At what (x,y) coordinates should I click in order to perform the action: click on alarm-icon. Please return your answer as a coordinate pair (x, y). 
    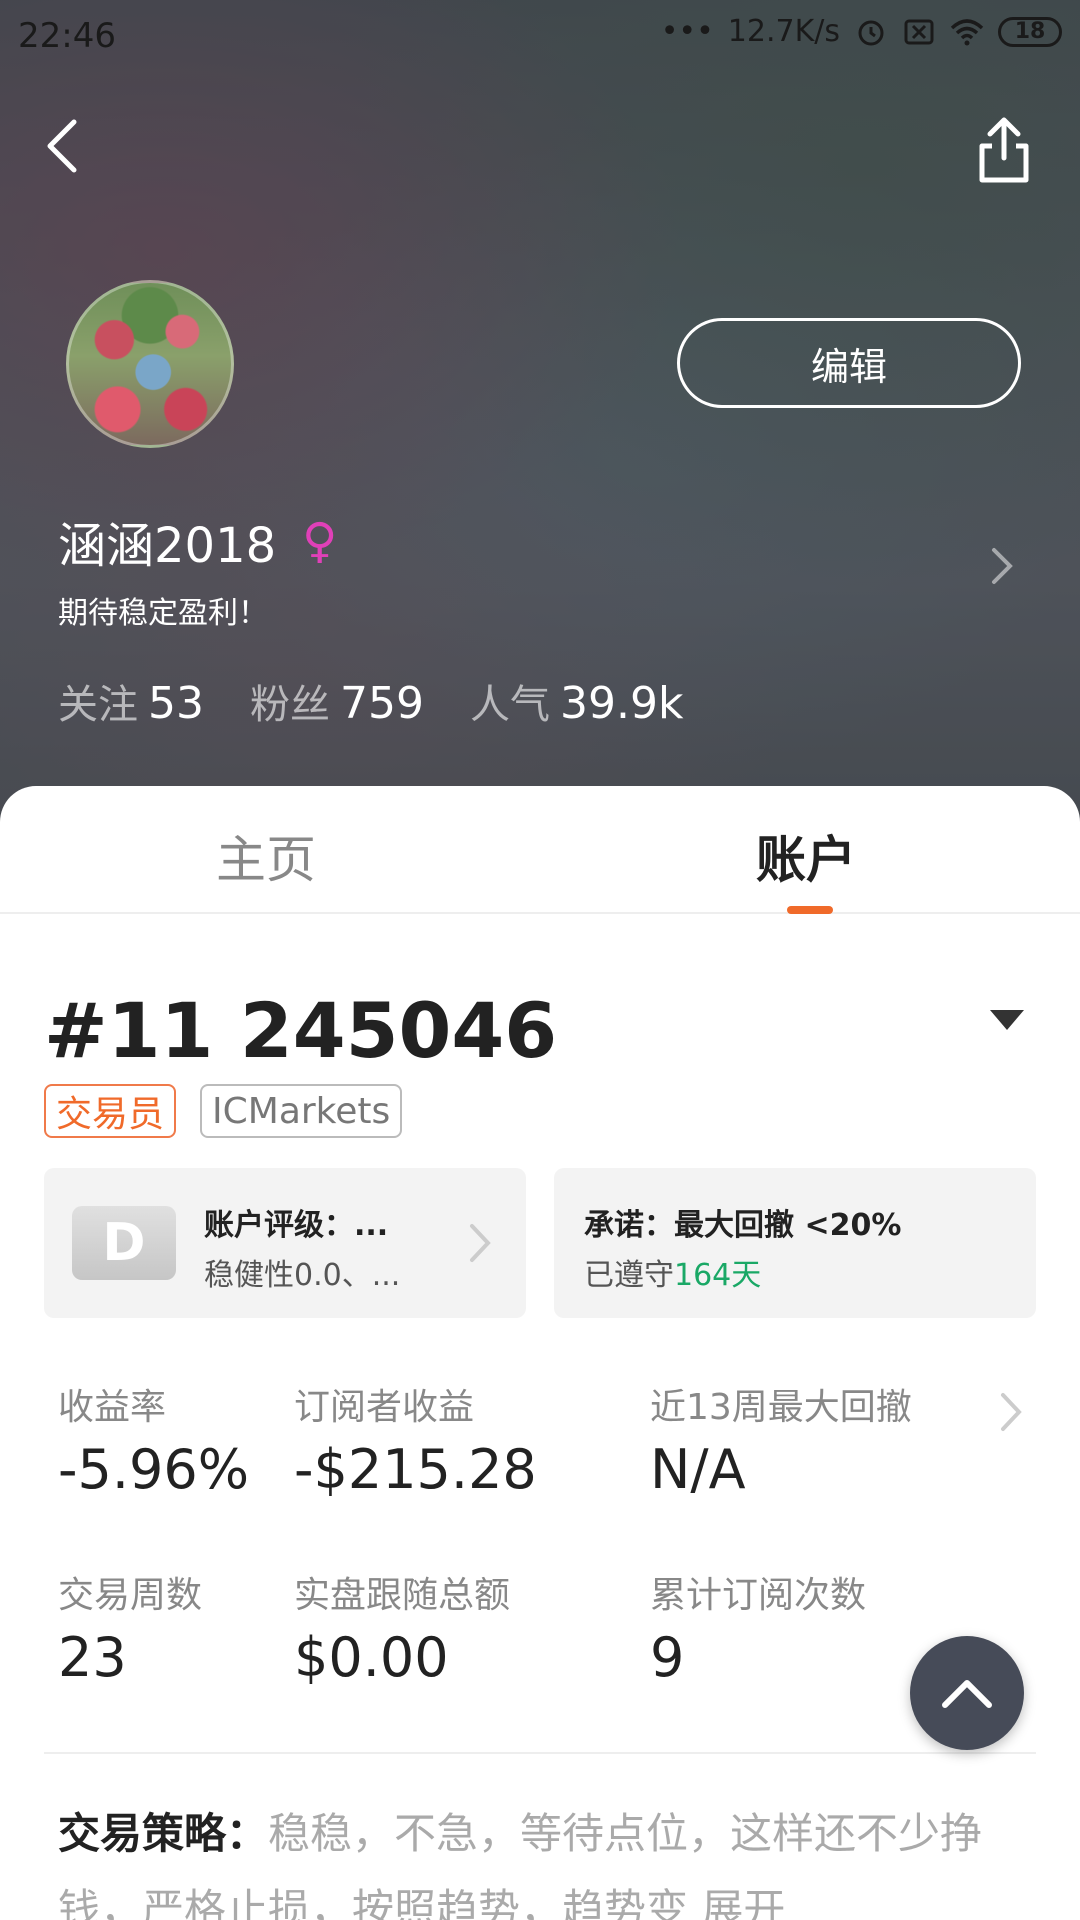
    Looking at the image, I should click on (871, 32).